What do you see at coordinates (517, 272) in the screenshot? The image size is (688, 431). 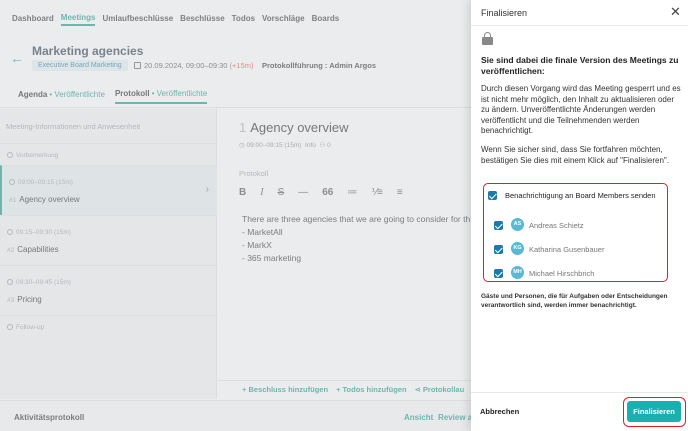 I see `avatar: MH` at bounding box center [517, 272].